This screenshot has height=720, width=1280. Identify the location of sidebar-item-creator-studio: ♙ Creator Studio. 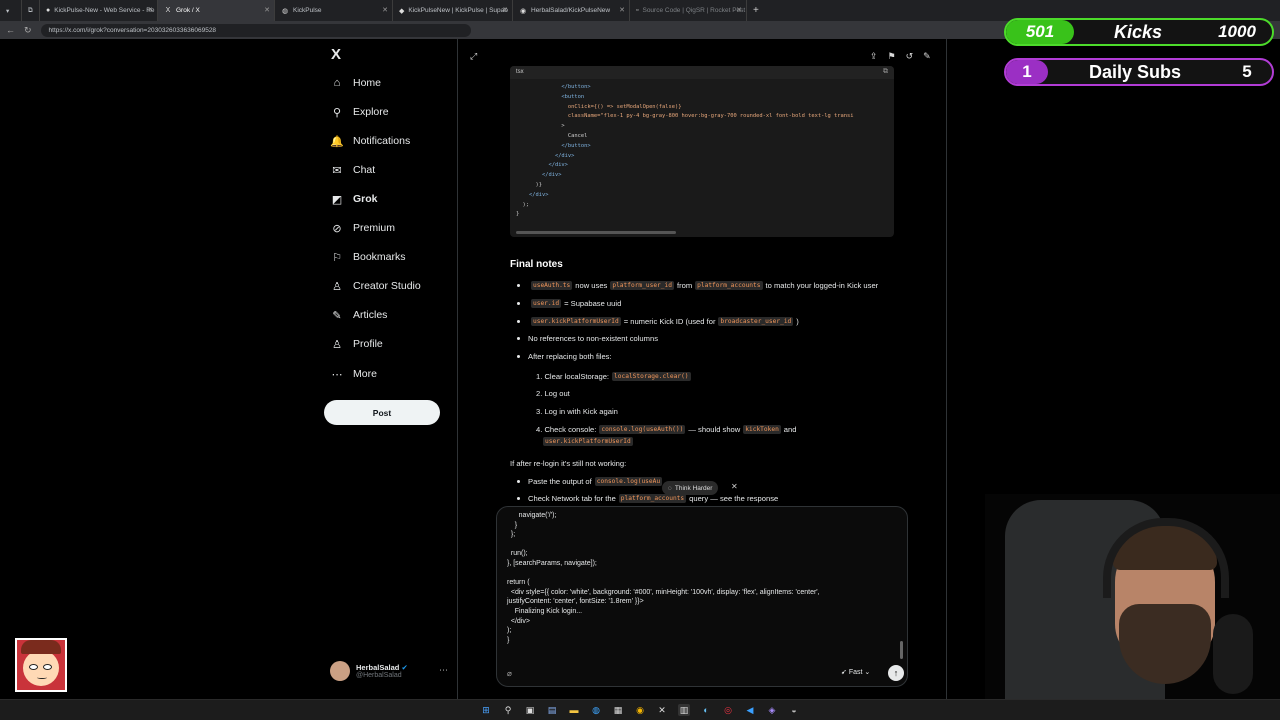
(375, 286).